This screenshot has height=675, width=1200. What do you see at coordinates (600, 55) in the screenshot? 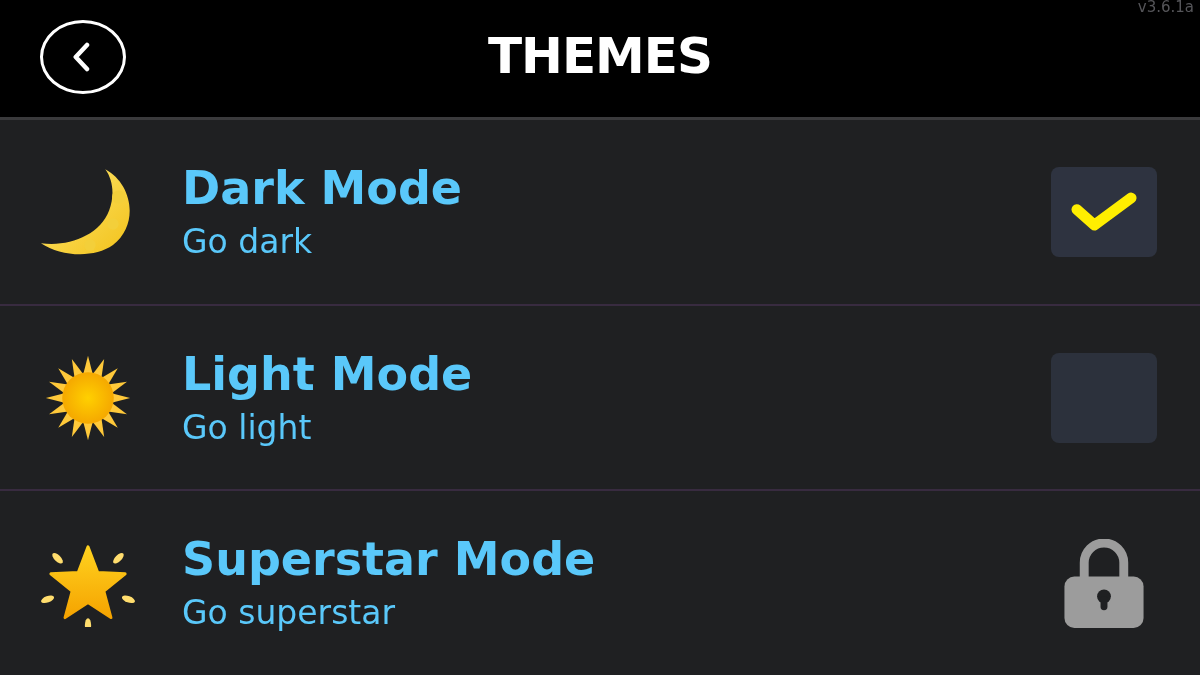
I see `page-title: THEMES` at bounding box center [600, 55].